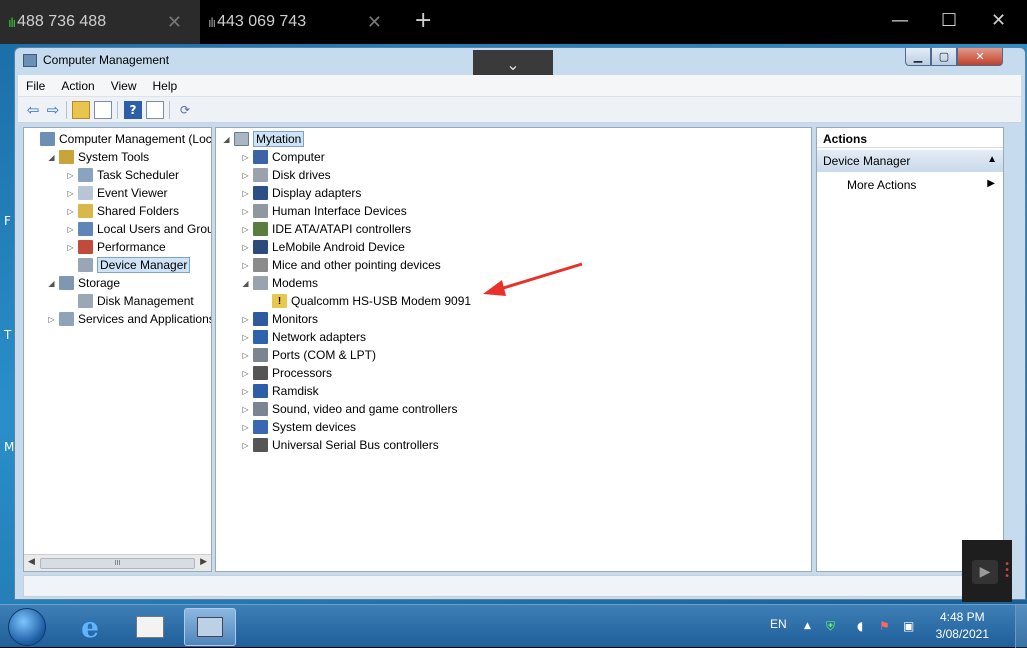  Describe the element at coordinates (807, 626) in the screenshot. I see `show-hidden-icons-icon: ▲` at that location.